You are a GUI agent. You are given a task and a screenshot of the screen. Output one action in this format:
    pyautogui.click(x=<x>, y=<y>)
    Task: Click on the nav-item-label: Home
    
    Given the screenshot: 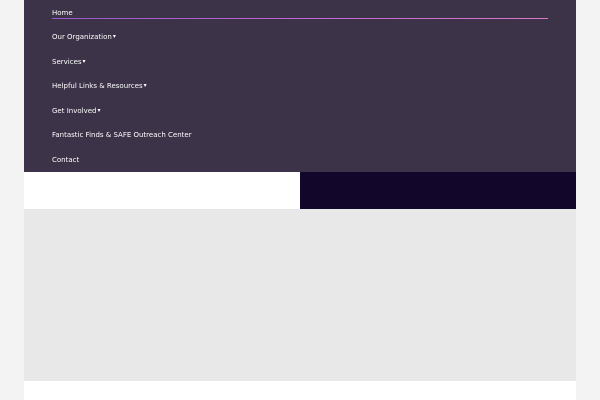 What is the action you would take?
    pyautogui.click(x=62, y=13)
    